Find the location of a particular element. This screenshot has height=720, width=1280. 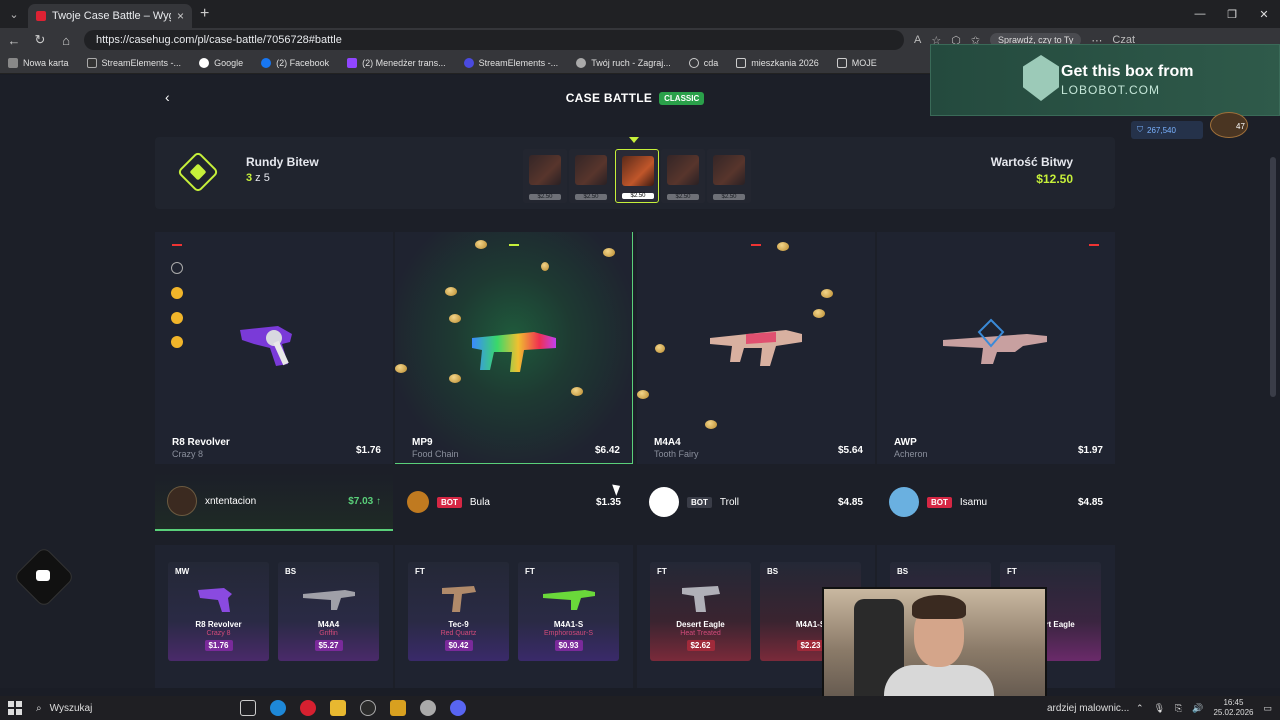

drop-card: FT M4A1-S Emphorosaur-S $0.93 is located at coordinates (568, 611).